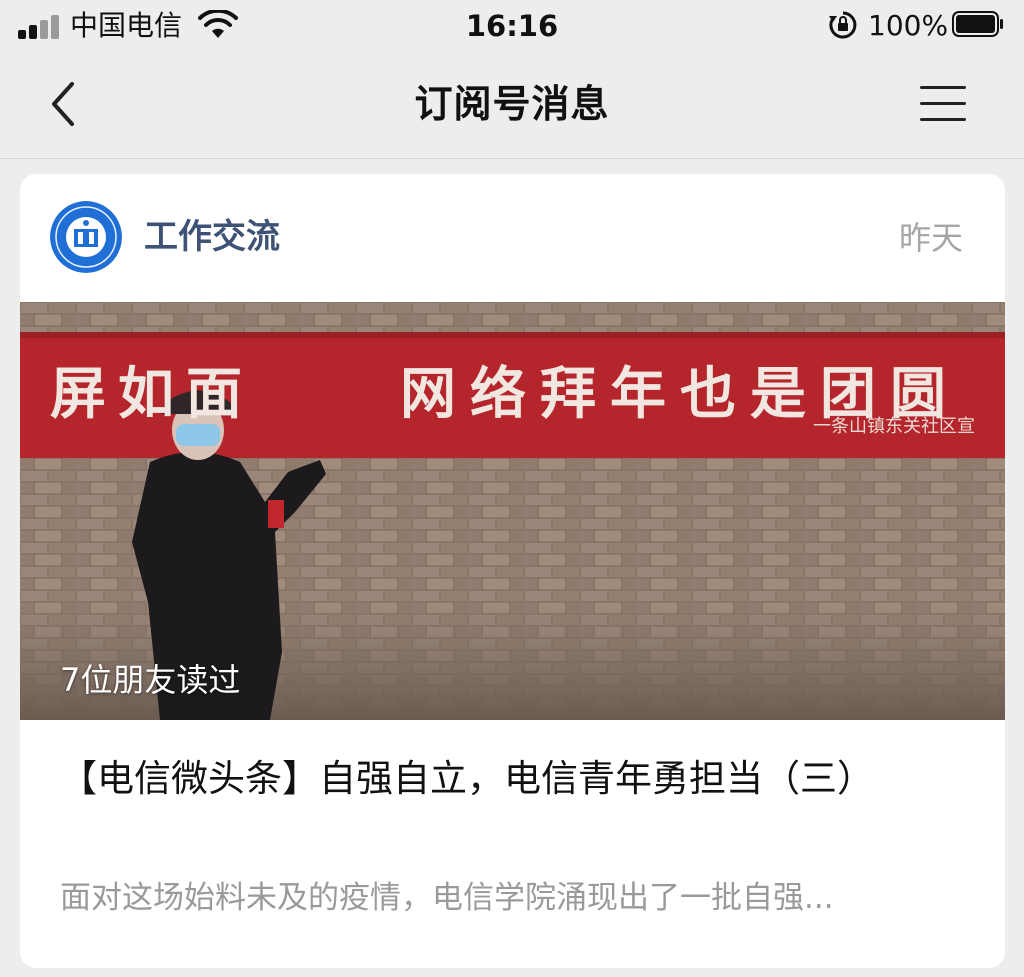 This screenshot has height=977, width=1024. Describe the element at coordinates (510, 779) in the screenshot. I see `article-title: 【电信微头条】自强自立，电信青年勇担当（三）` at that location.